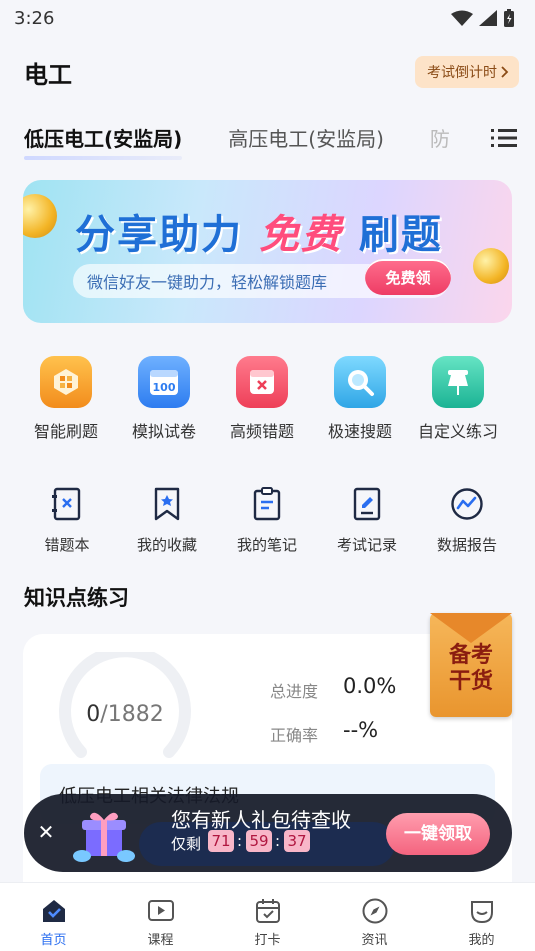 The image size is (535, 951). I want to click on status-bar: 3:26, so click(267, 18).